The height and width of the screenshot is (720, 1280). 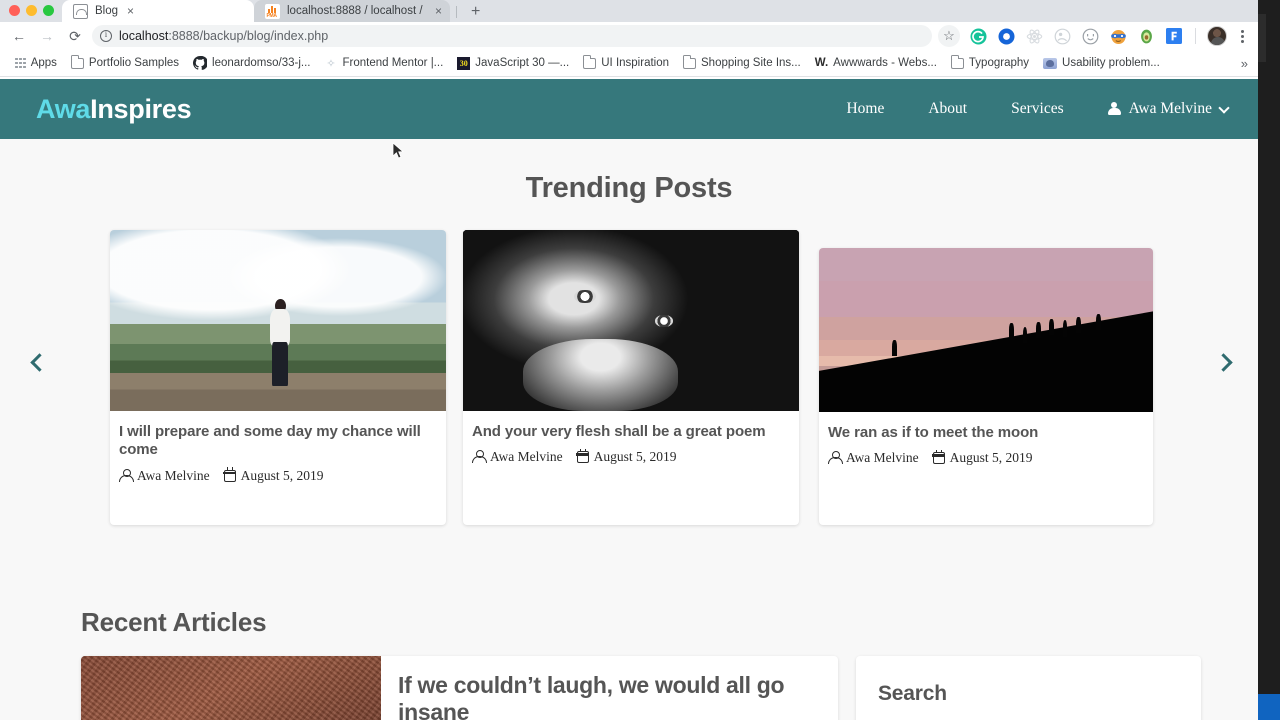 I want to click on bookmarks-overflow-button: », so click(x=1244, y=63).